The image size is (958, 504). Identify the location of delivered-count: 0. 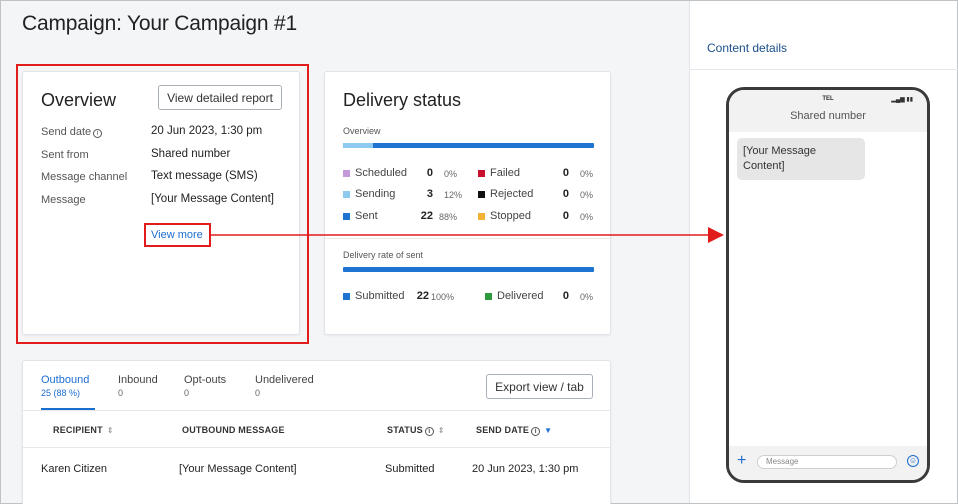
(565, 296).